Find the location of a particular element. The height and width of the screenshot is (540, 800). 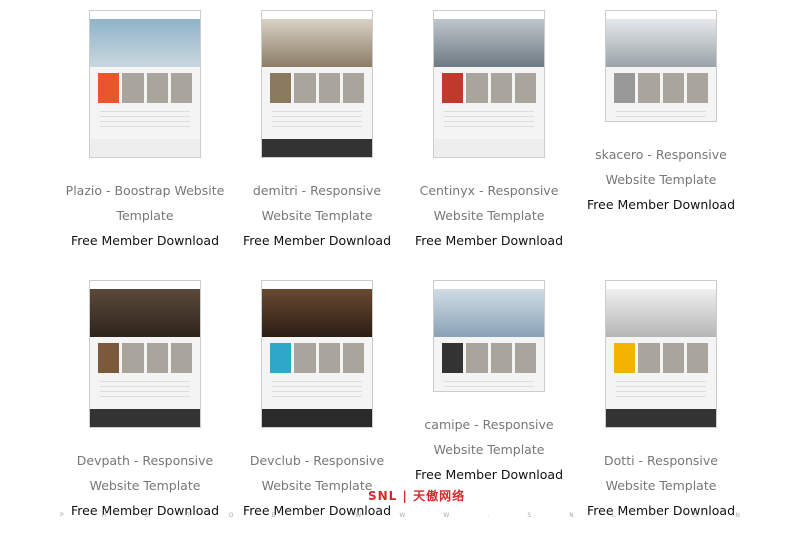

watermark-letter: C is located at coordinates (695, 515).